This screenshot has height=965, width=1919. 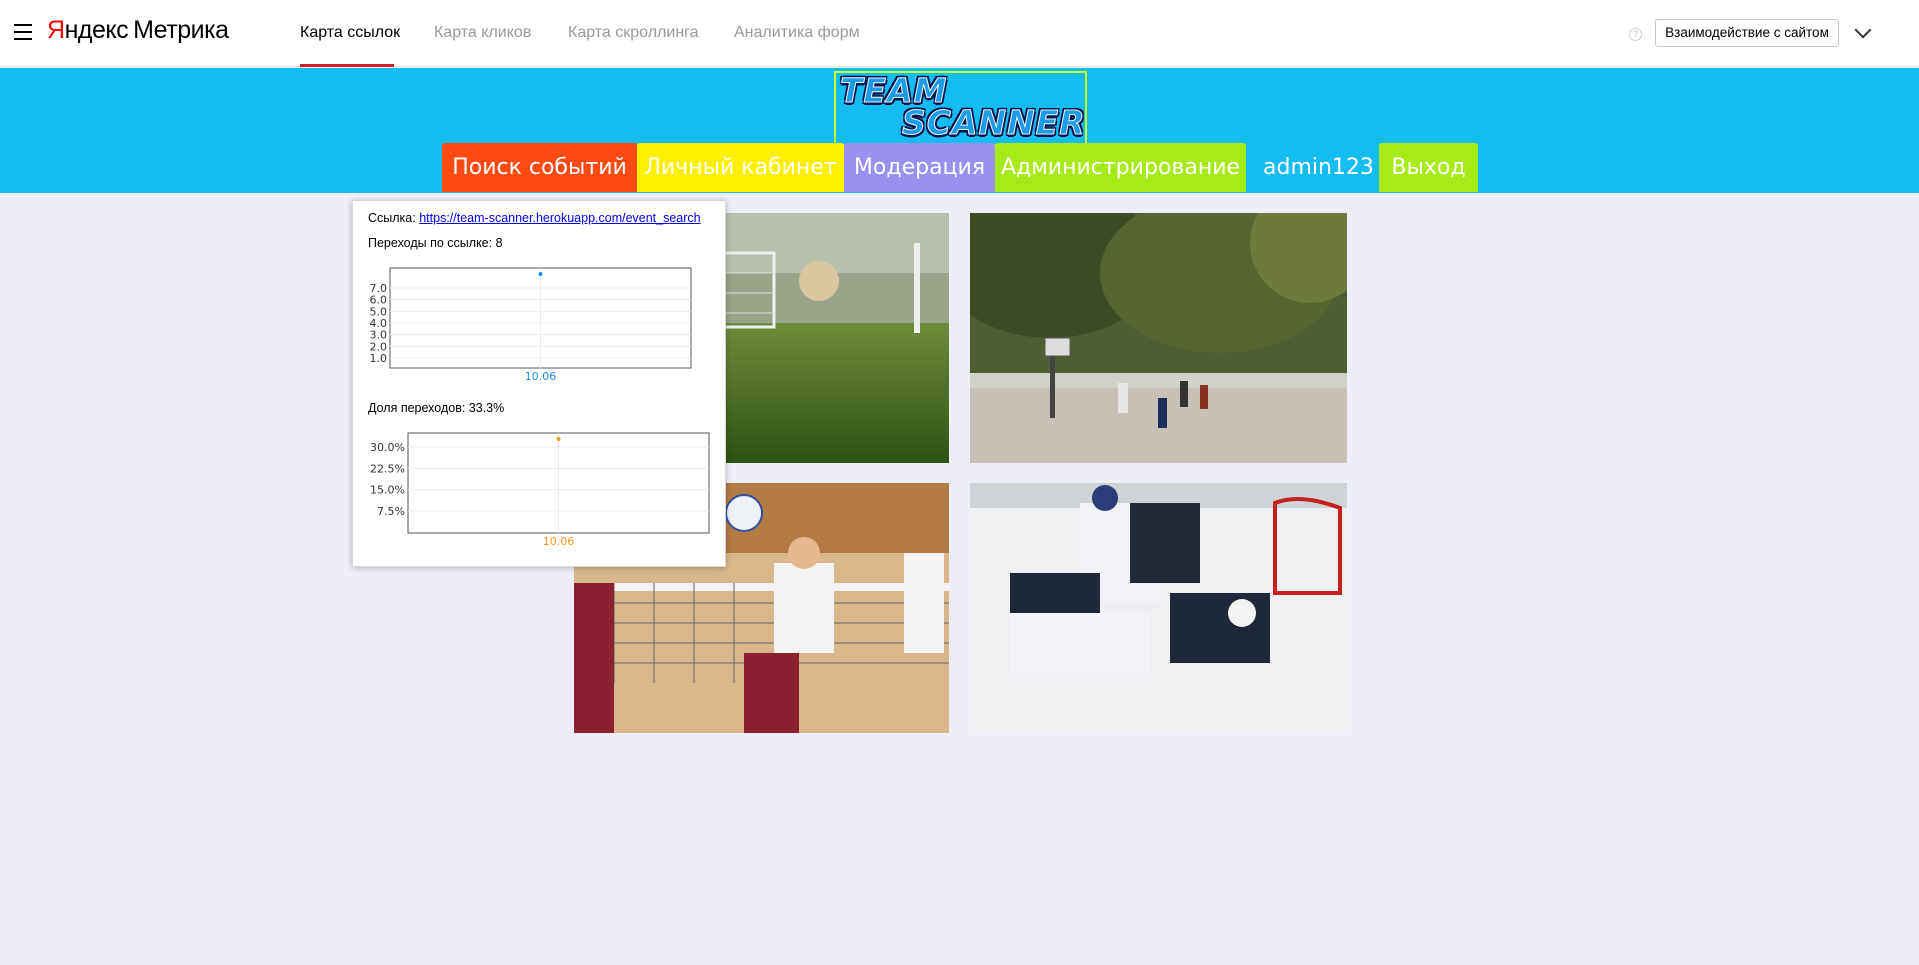 I want to click on team-scanner-logo: TEAM SCANNER, so click(x=960, y=108).